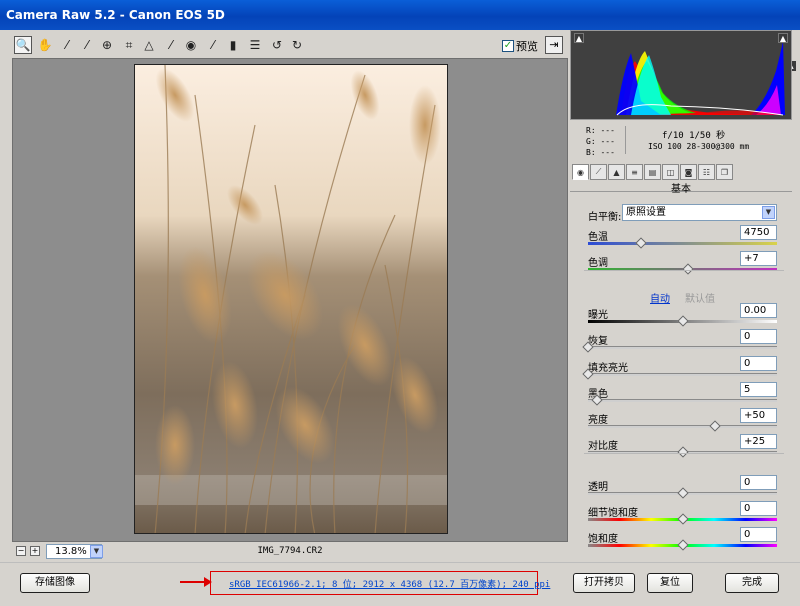 This screenshot has height=606, width=800. I want to click on adjustment-value-input: 4750, so click(758, 232).